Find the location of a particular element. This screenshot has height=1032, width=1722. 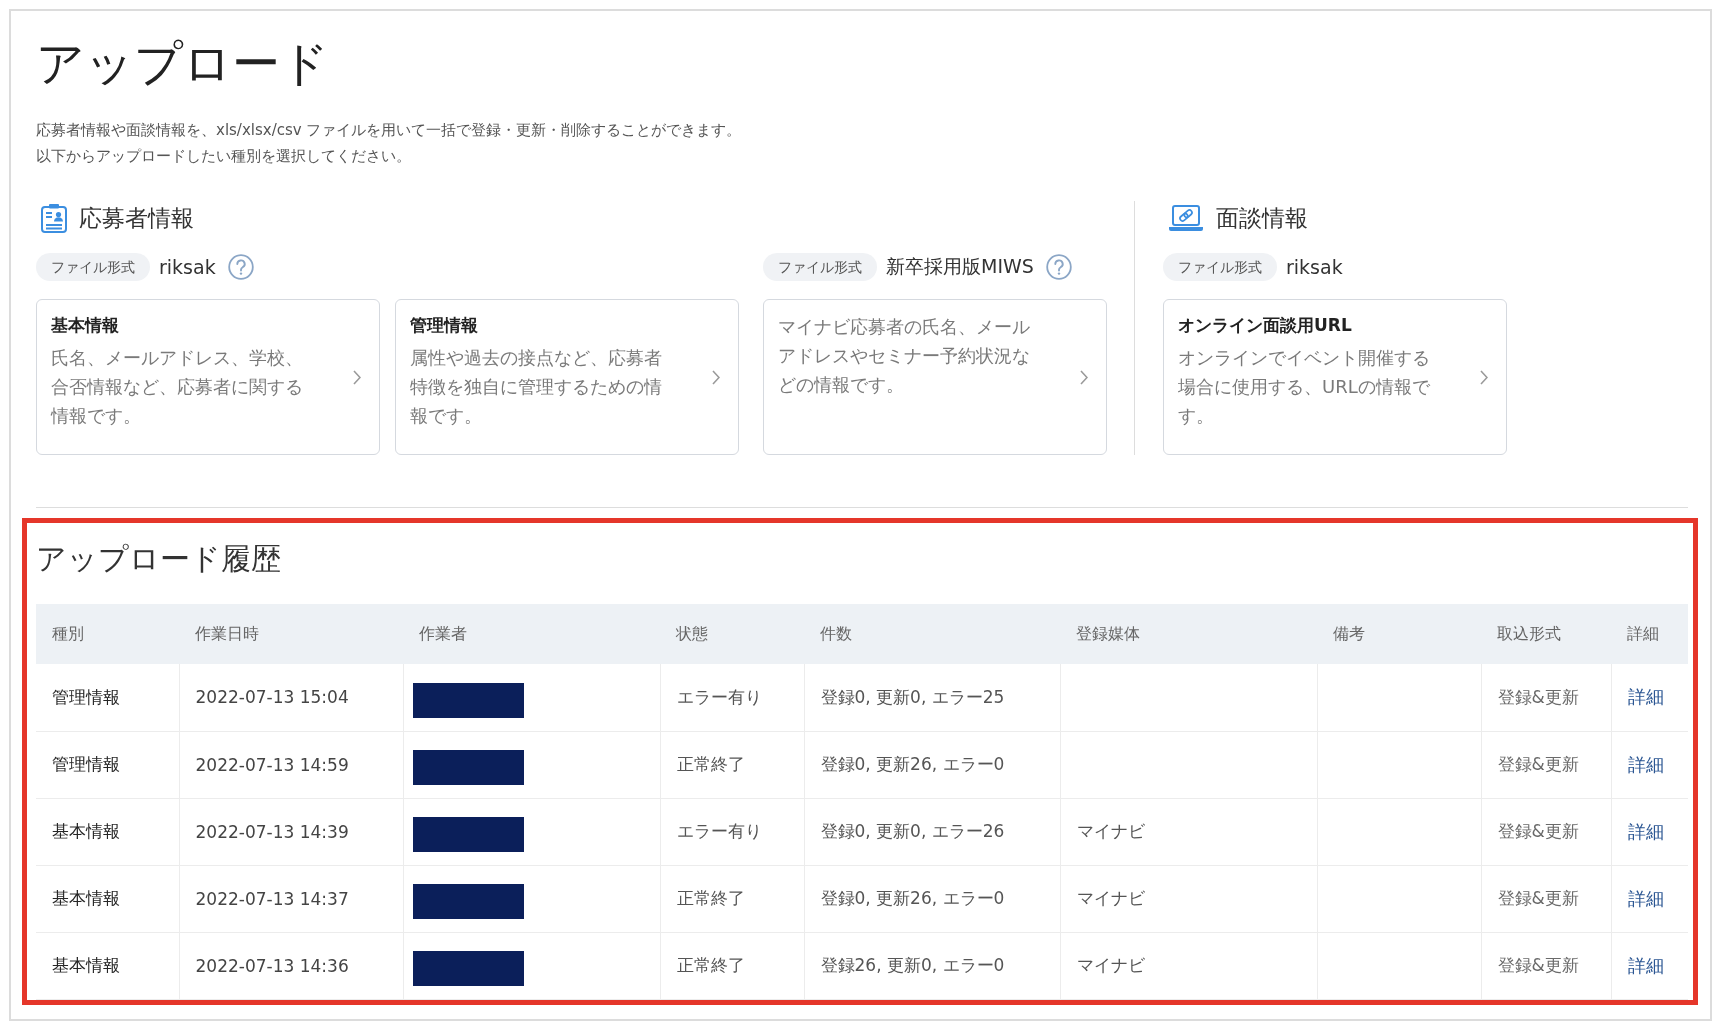

section-title: 応募者情報 is located at coordinates (136, 218).